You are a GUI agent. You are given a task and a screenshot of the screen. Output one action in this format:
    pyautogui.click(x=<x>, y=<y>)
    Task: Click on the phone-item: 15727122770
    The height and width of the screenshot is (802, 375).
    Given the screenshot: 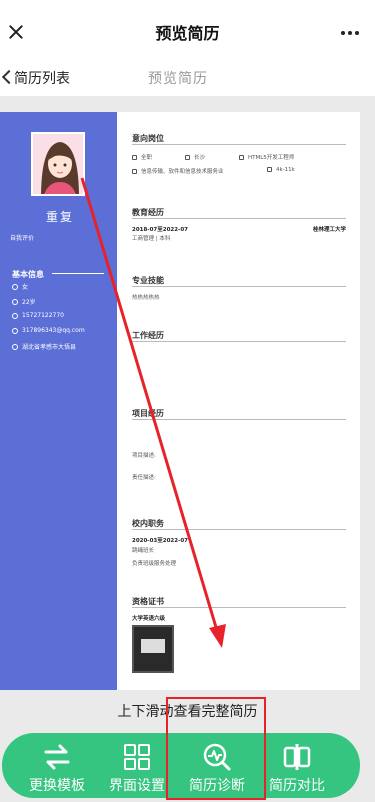 What is the action you would take?
    pyautogui.click(x=38, y=315)
    